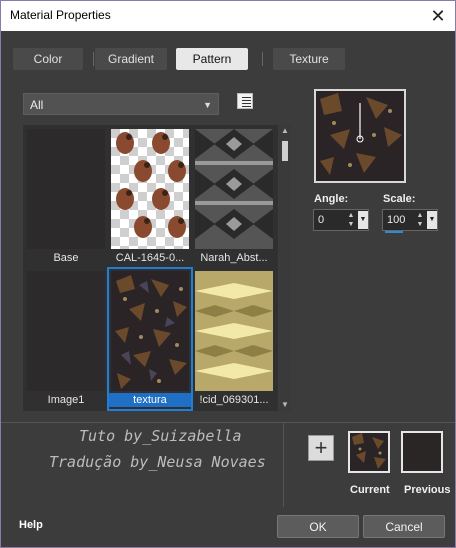 This screenshot has height=548, width=456. Describe the element at coordinates (285, 151) in the screenshot. I see `scrollbar-thumb` at that location.